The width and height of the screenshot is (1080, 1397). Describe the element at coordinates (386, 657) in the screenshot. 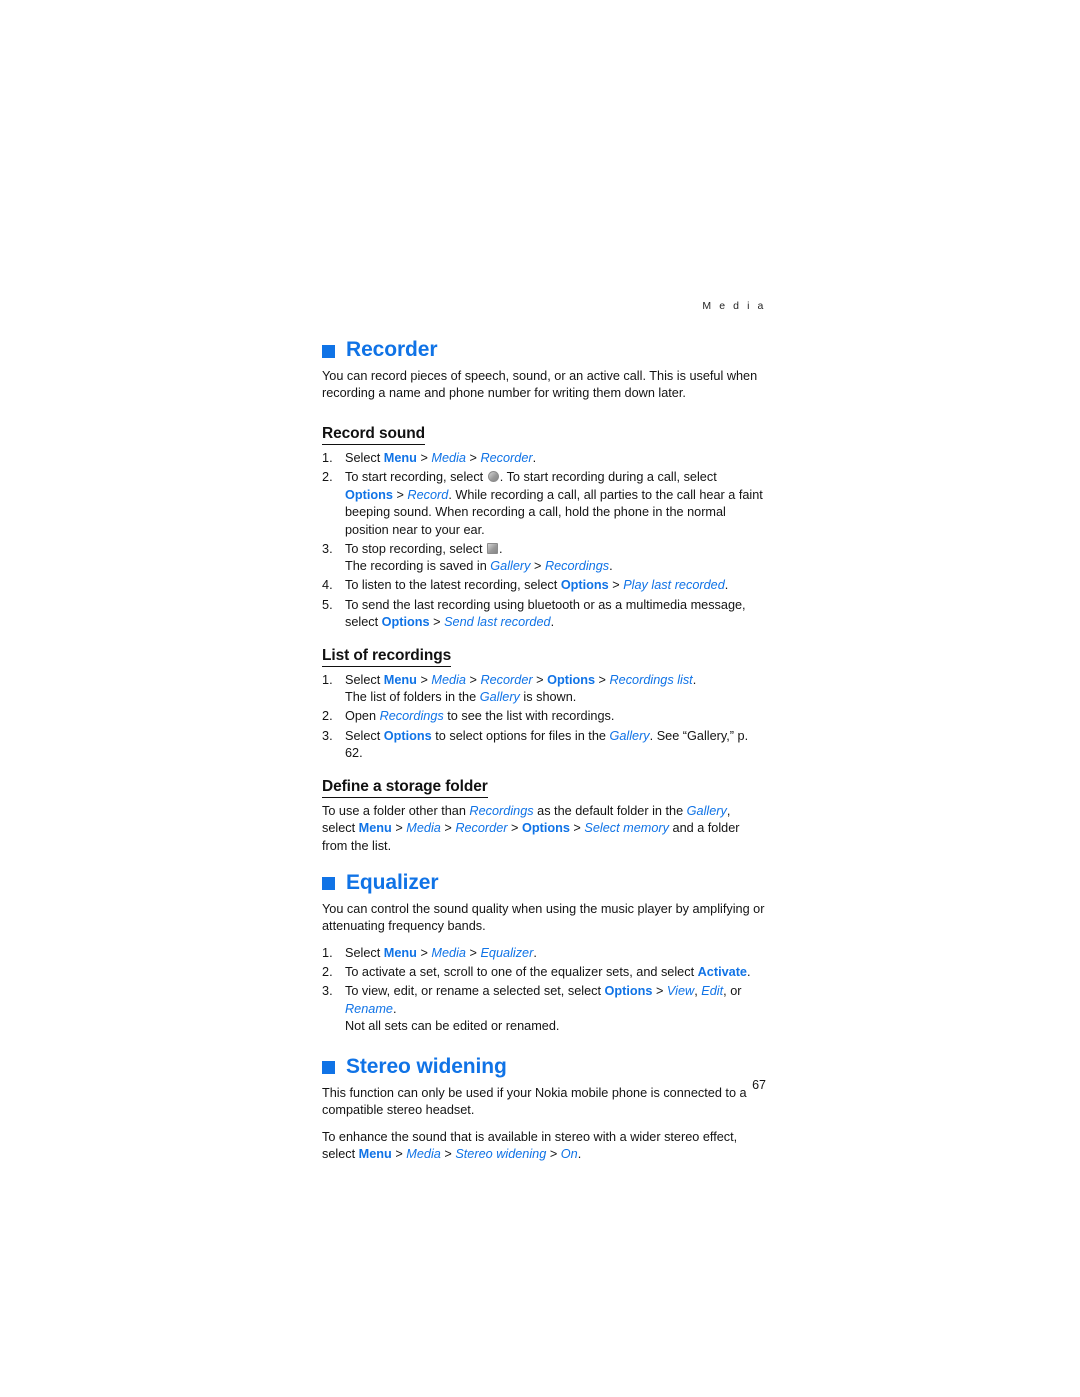

I see `subheading-list-of-recordings: List of recordings` at that location.